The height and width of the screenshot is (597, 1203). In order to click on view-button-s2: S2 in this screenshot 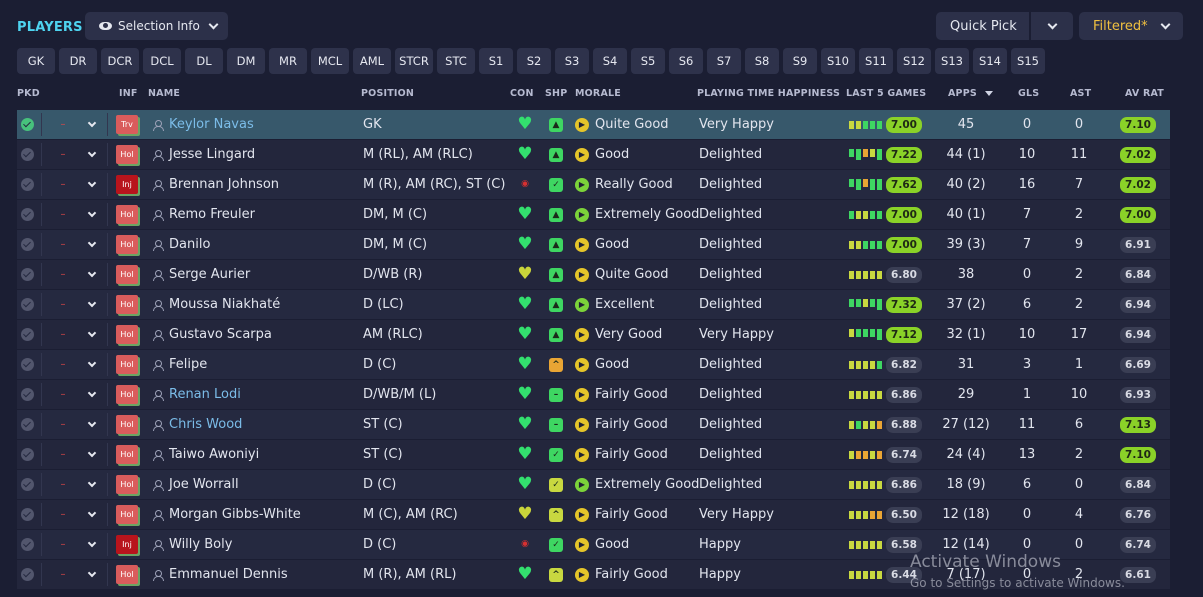, I will do `click(534, 61)`.